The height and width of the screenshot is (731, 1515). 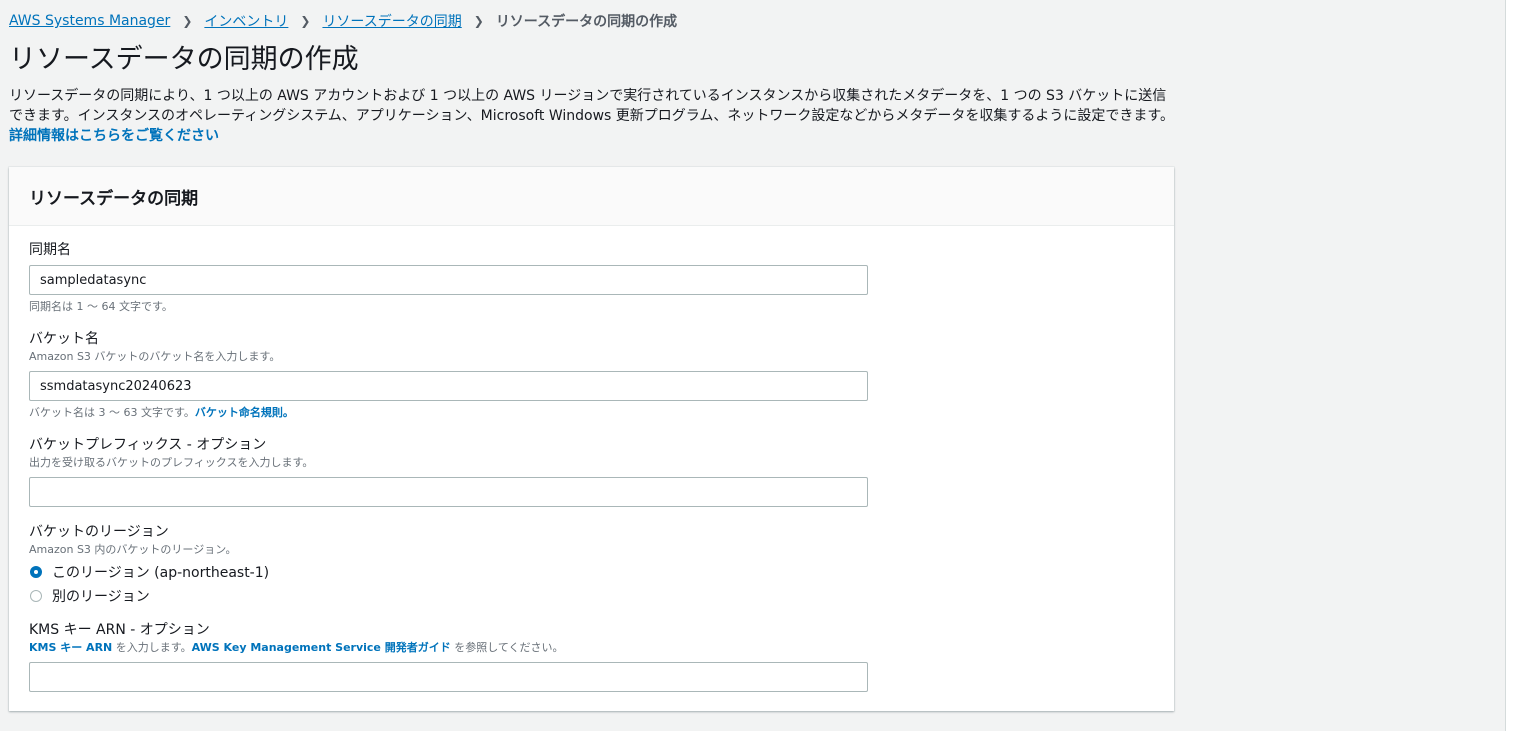 I want to click on breadcrumb-inventory: インベントリ, so click(x=246, y=21).